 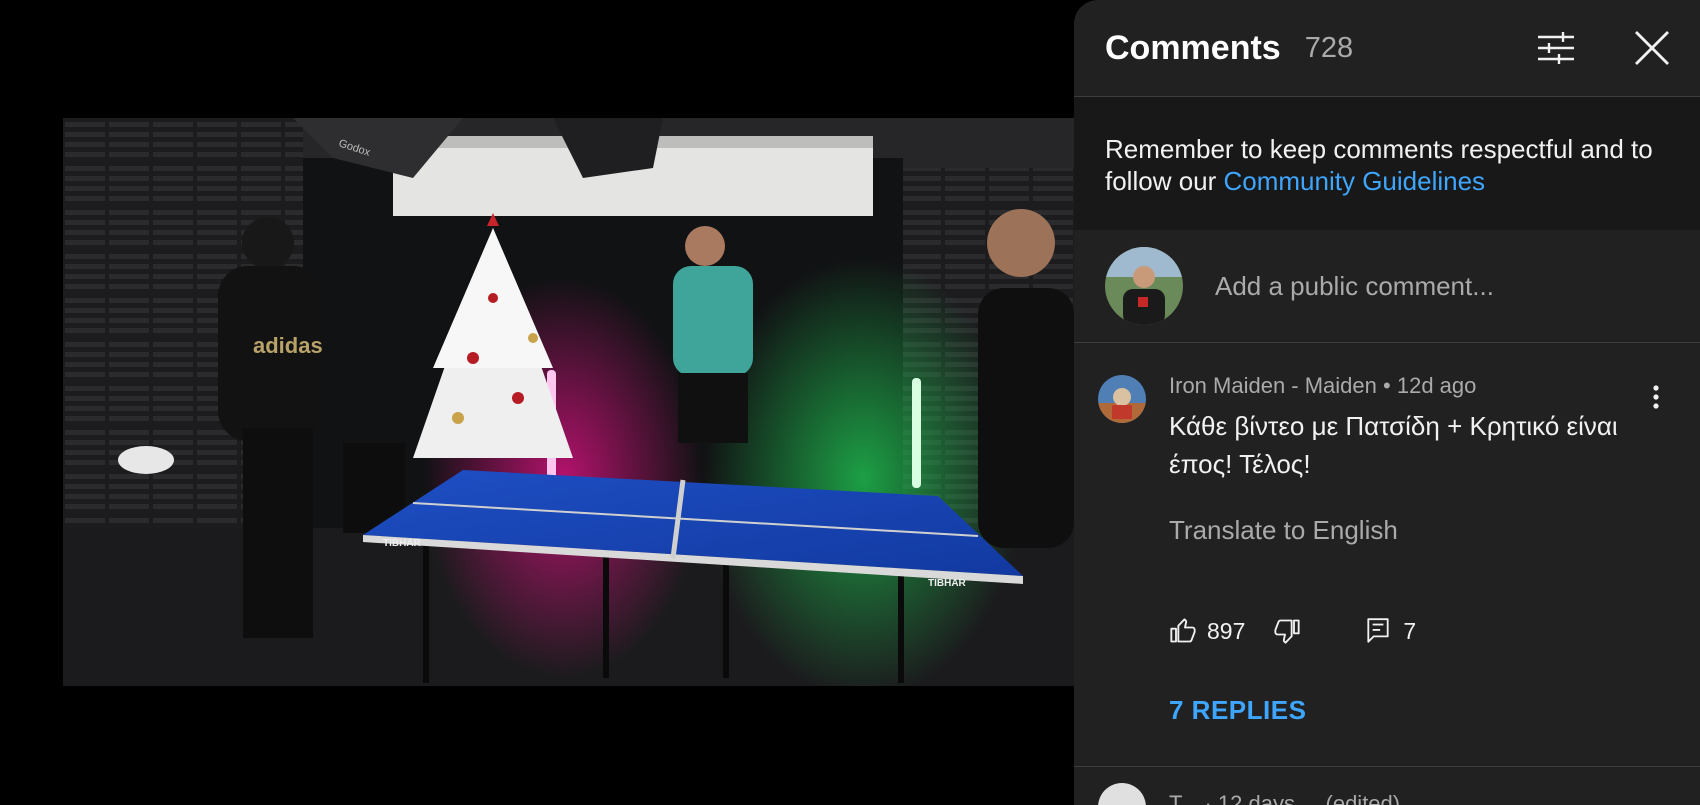 I want to click on close-comments-button, so click(x=1652, y=48).